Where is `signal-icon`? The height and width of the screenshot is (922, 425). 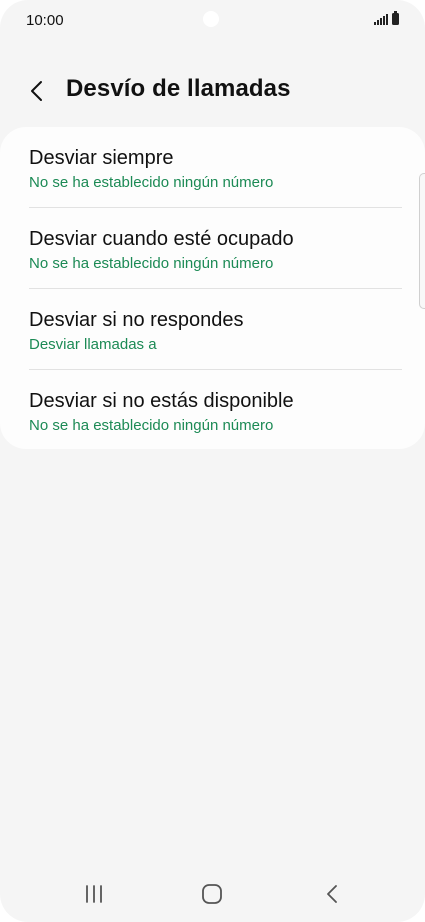 signal-icon is located at coordinates (381, 19).